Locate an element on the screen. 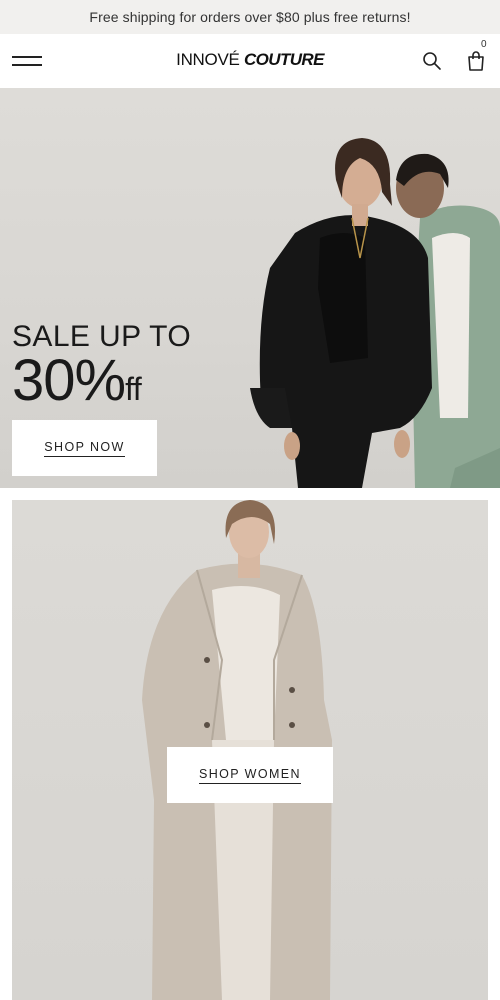 The image size is (500, 1000). shop-women-button: SHOP WOMEN is located at coordinates (250, 775).